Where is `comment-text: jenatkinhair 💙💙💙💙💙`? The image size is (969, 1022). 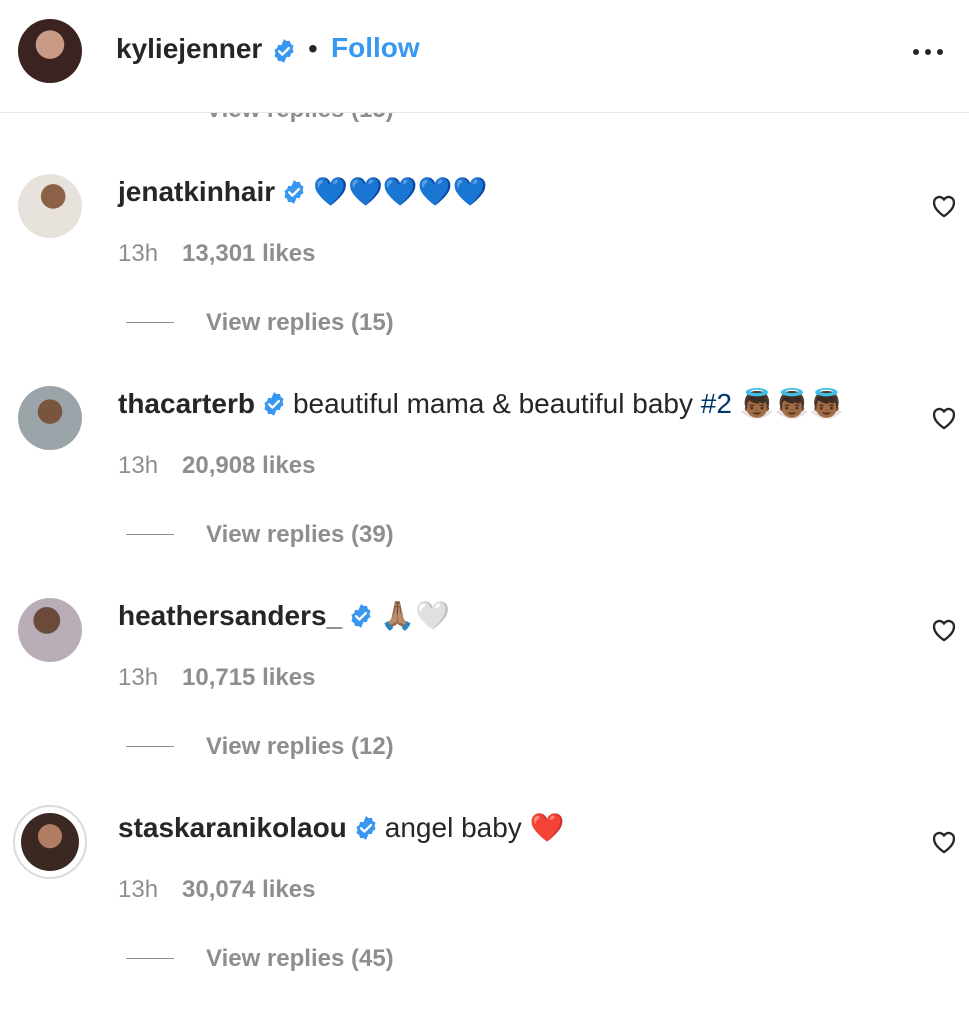
comment-text: jenatkinhair 💙💙💙💙💙 is located at coordinates (303, 192).